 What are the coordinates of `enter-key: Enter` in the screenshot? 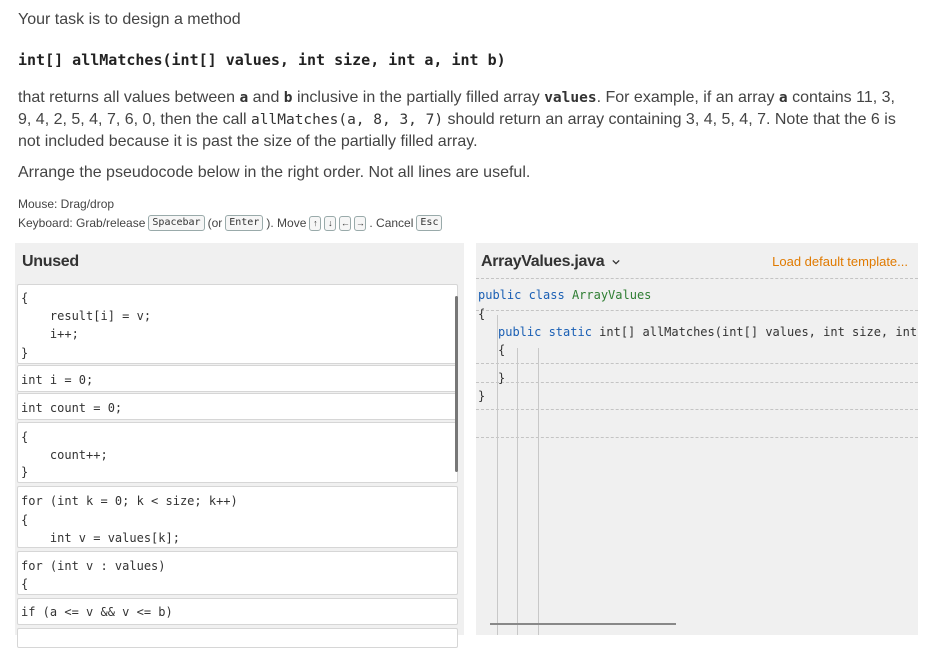 It's located at (244, 223).